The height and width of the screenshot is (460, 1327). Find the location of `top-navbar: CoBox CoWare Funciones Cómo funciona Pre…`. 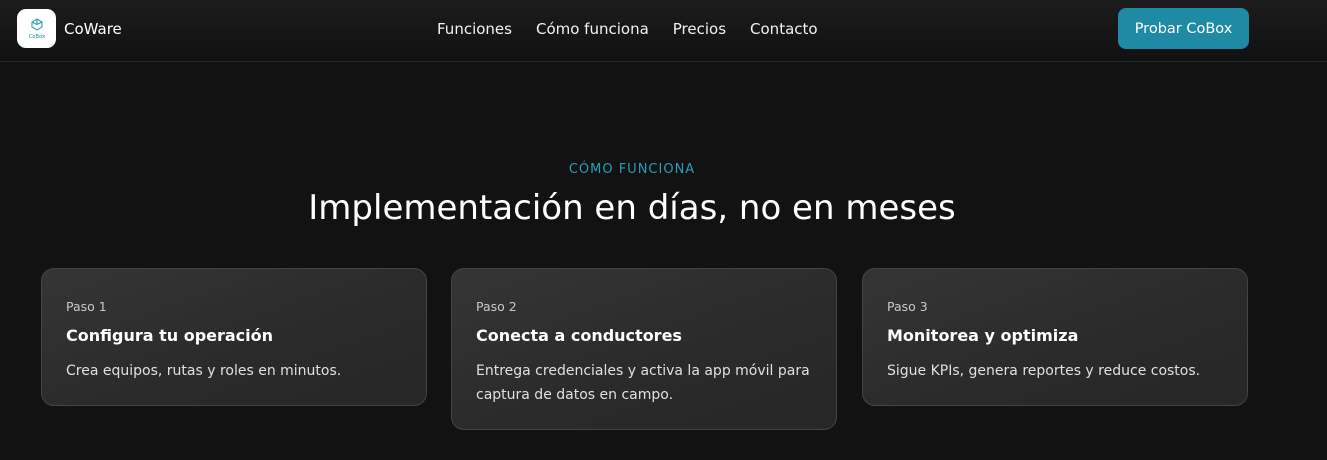

top-navbar: CoBox CoWare Funciones Cómo funciona Pre… is located at coordinates (663, 31).